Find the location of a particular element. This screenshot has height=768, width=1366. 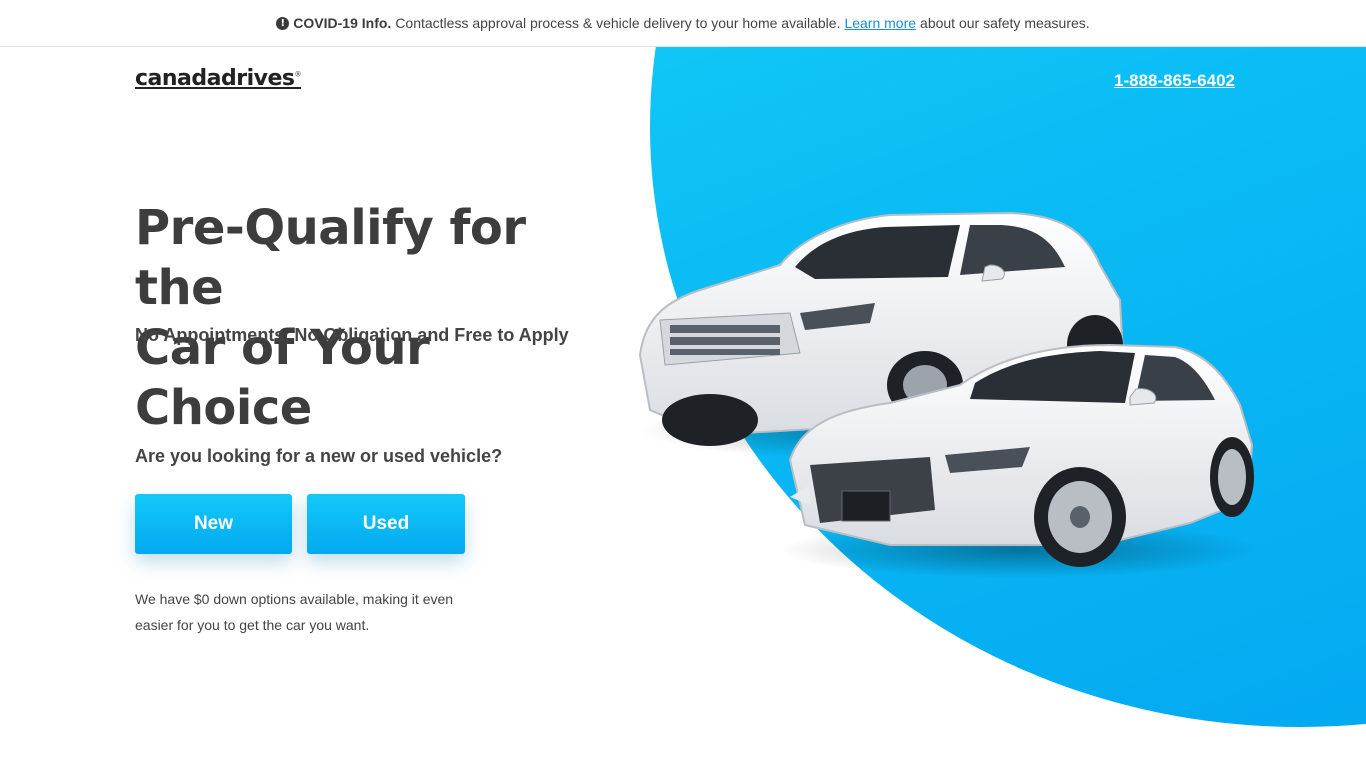

canada-drives-logo: canadadrives® is located at coordinates (218, 78).